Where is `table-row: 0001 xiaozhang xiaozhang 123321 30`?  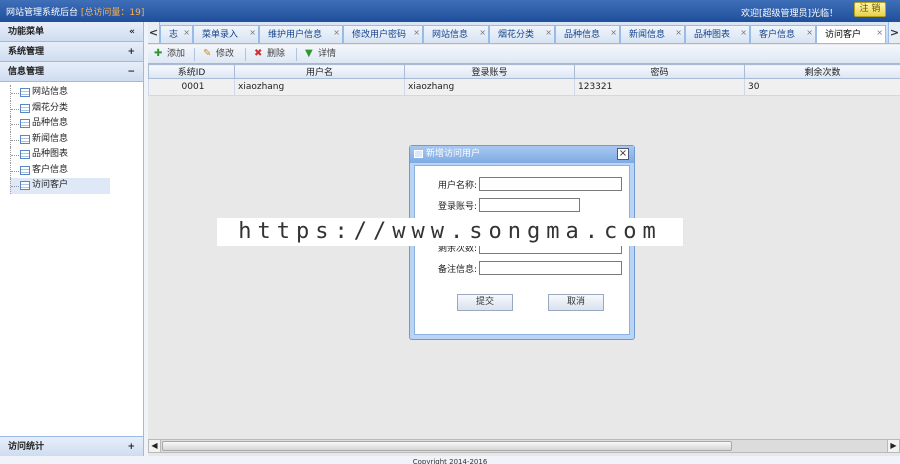
table-row: 0001 xiaozhang xiaozhang 123321 30 is located at coordinates (524, 87).